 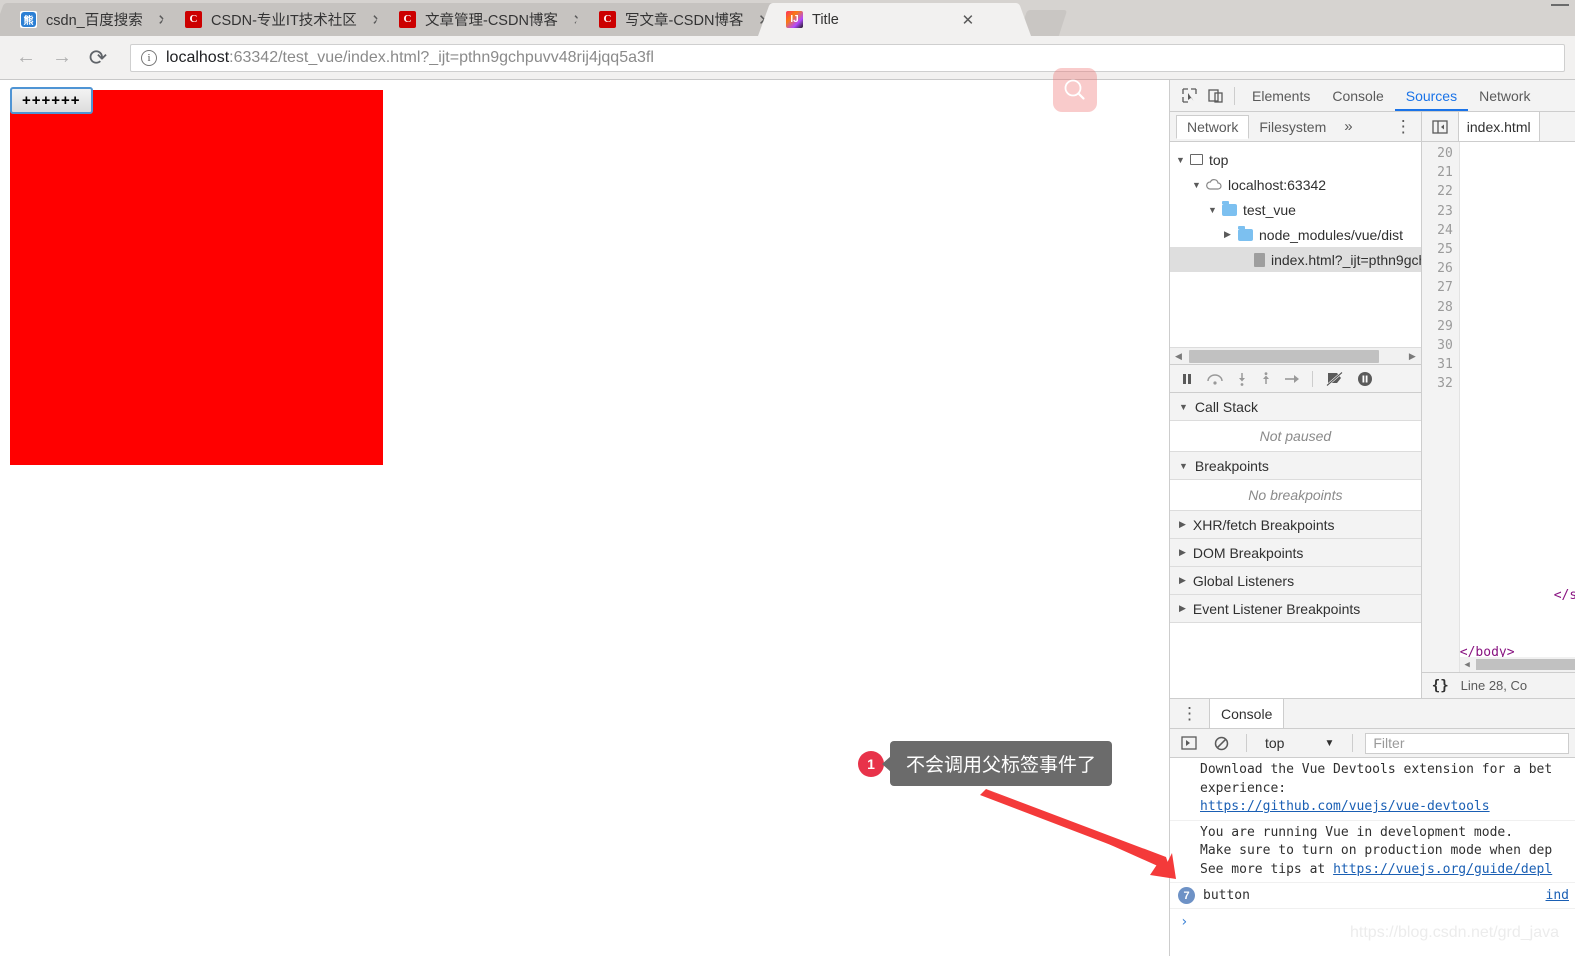 What do you see at coordinates (1440, 127) in the screenshot?
I see `show-navigator-icon` at bounding box center [1440, 127].